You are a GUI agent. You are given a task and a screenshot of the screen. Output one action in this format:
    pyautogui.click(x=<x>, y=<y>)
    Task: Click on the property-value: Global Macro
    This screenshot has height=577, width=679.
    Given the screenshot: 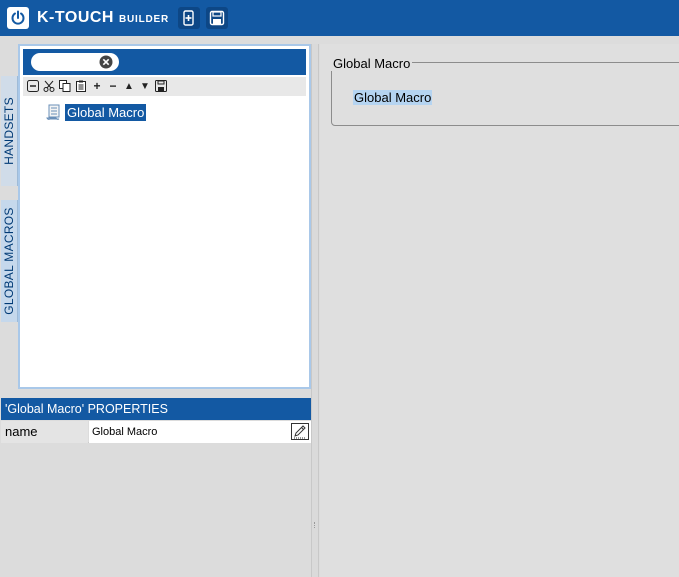 What is the action you would take?
    pyautogui.click(x=200, y=432)
    